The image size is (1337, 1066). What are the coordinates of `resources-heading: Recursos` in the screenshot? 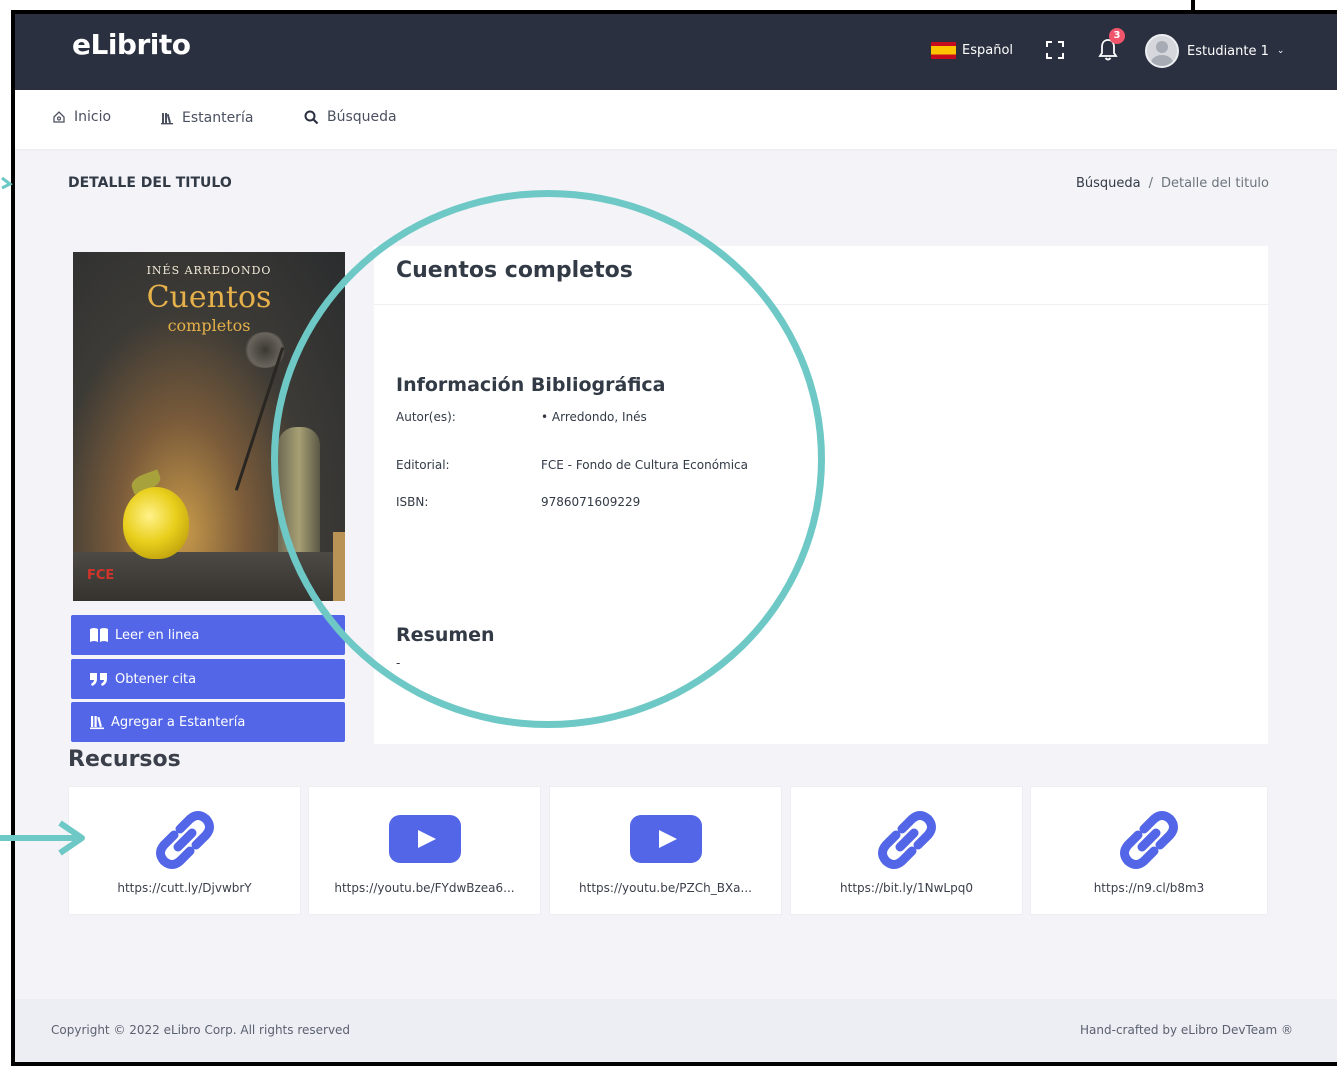 It's located at (124, 759).